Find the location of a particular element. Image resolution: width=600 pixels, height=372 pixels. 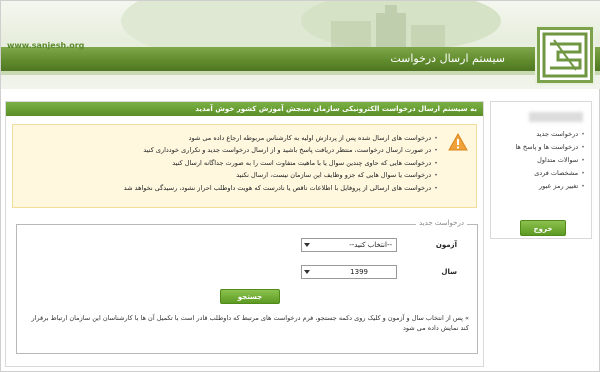

fieldset-legend: درخواست جدید is located at coordinates (441, 223).